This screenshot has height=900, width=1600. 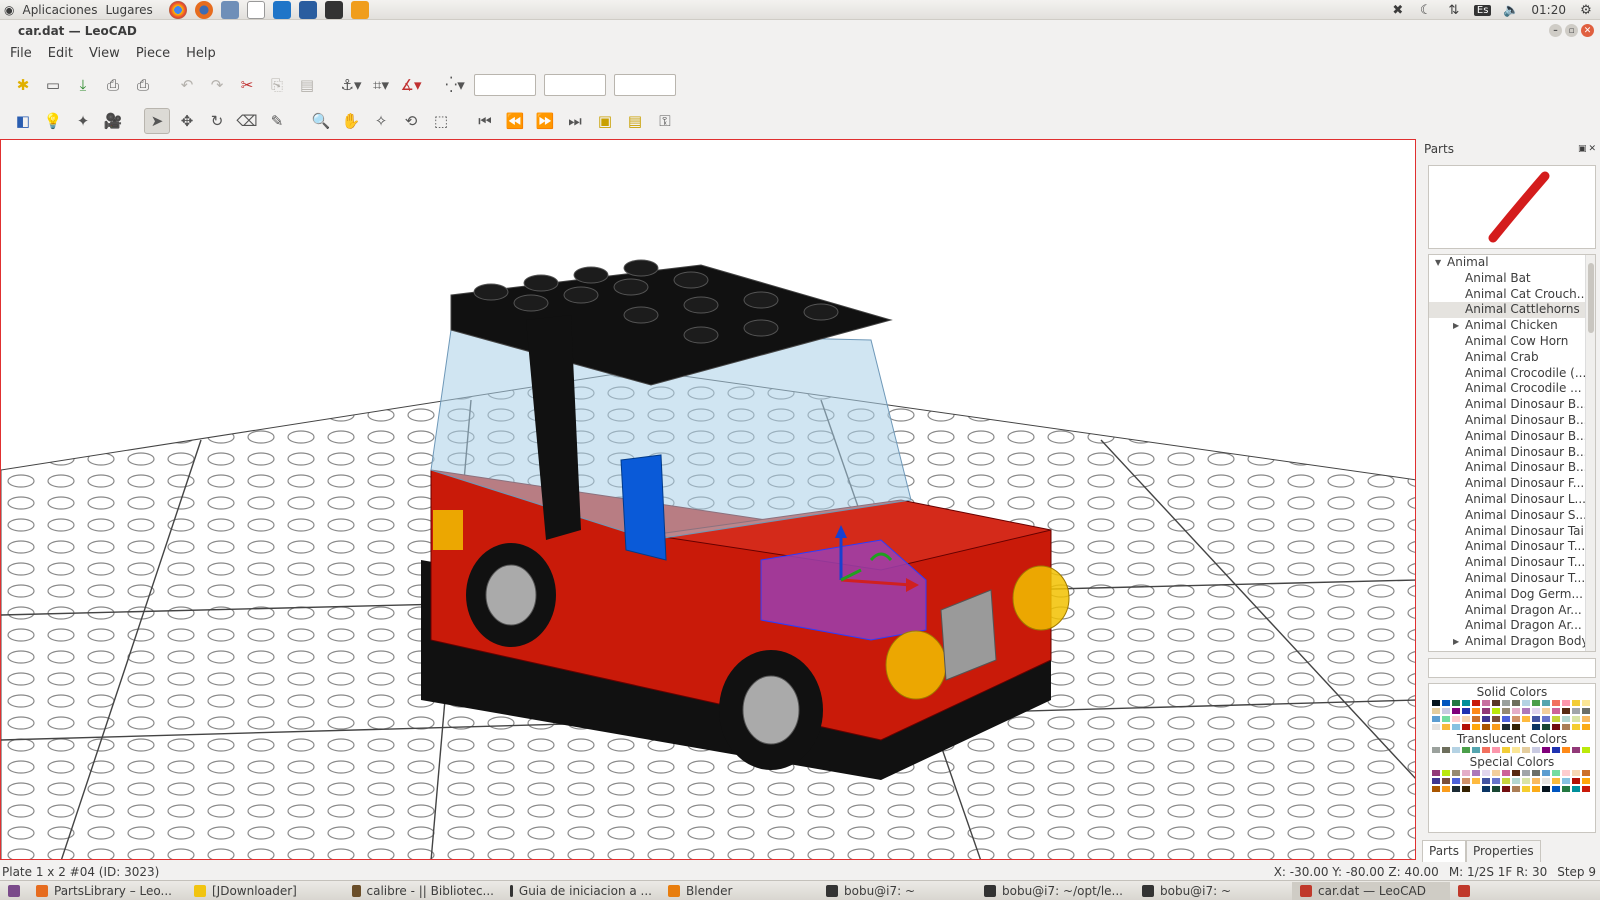 I want to click on paste-icon: ▤, so click(x=307, y=85).